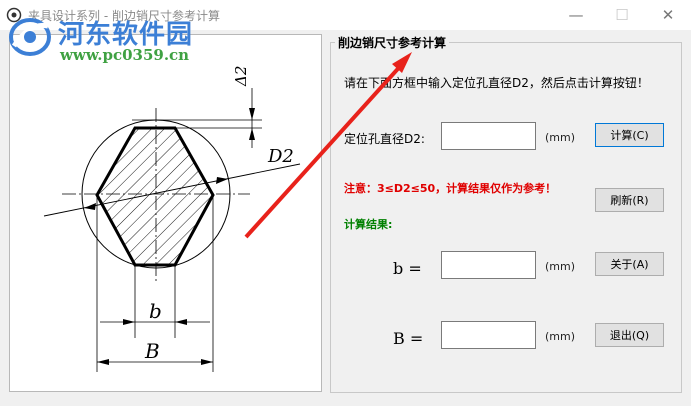 Image resolution: width=691 pixels, height=406 pixels. Describe the element at coordinates (125, 55) in the screenshot. I see `watermark-url: www.pc0359.cn` at that location.